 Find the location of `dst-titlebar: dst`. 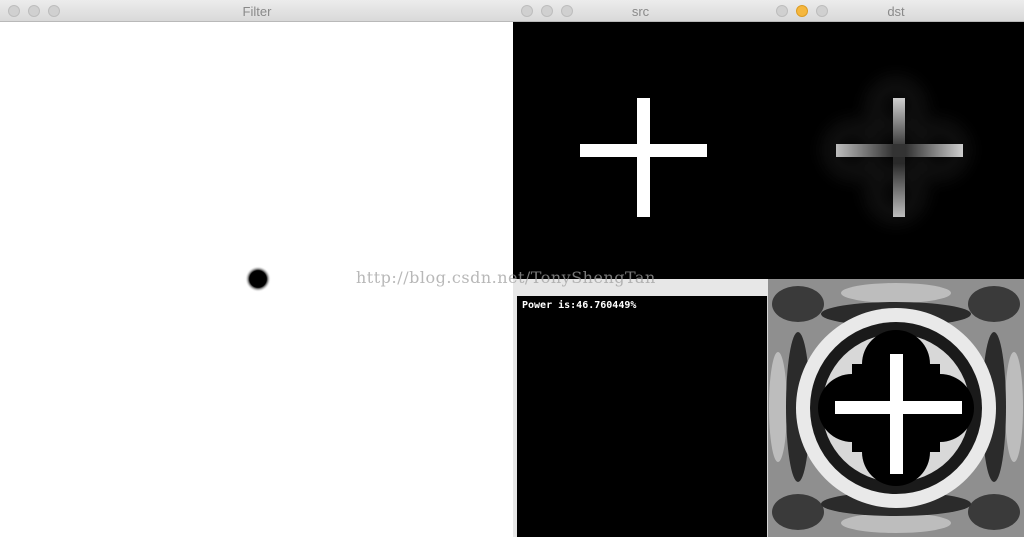

dst-titlebar: dst is located at coordinates (896, 11).